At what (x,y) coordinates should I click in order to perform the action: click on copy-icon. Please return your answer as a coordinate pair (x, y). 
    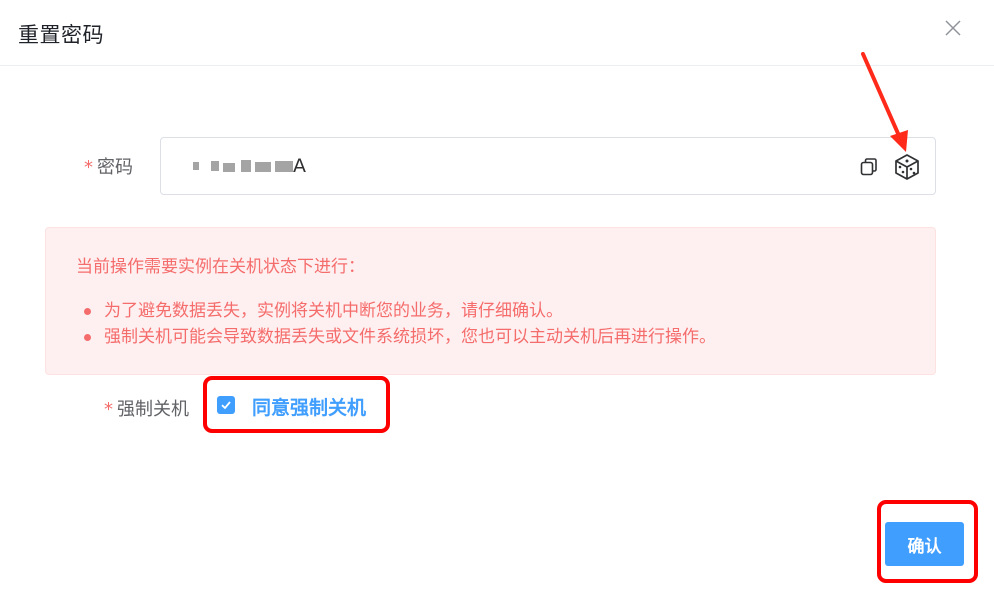
    Looking at the image, I should click on (869, 167).